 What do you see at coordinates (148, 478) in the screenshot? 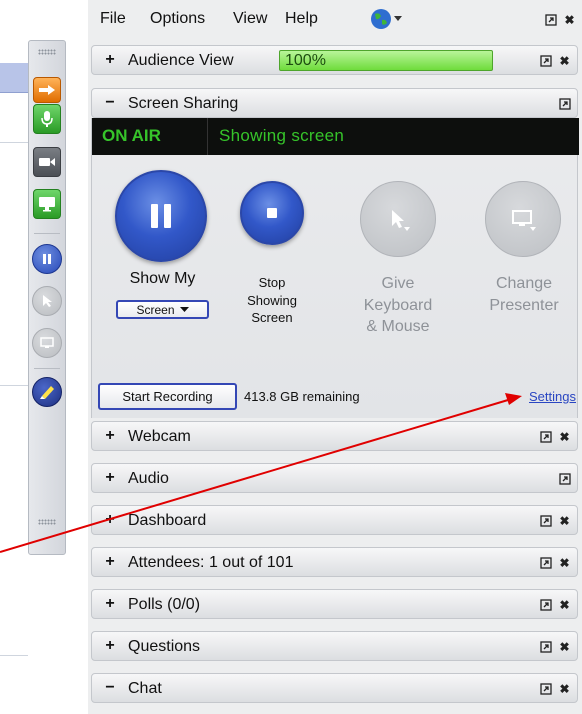
I see `section-title: Audio` at bounding box center [148, 478].